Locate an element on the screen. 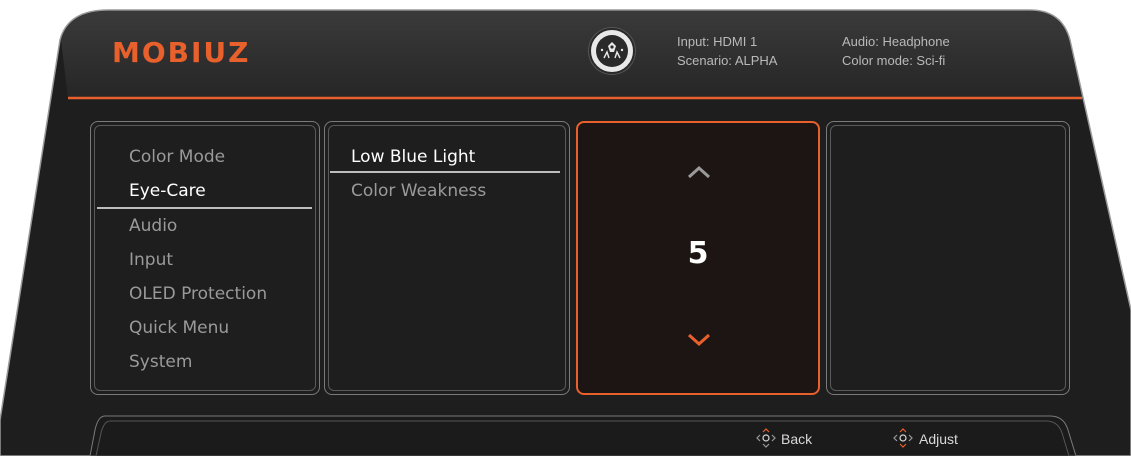  brand-emblem-icon is located at coordinates (612, 51).